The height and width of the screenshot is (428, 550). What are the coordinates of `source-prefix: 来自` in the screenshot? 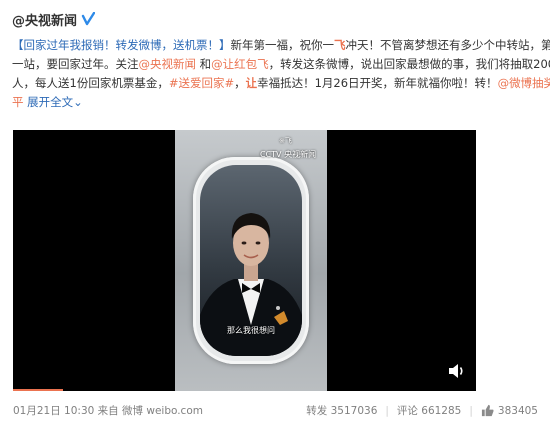 It's located at (108, 411).